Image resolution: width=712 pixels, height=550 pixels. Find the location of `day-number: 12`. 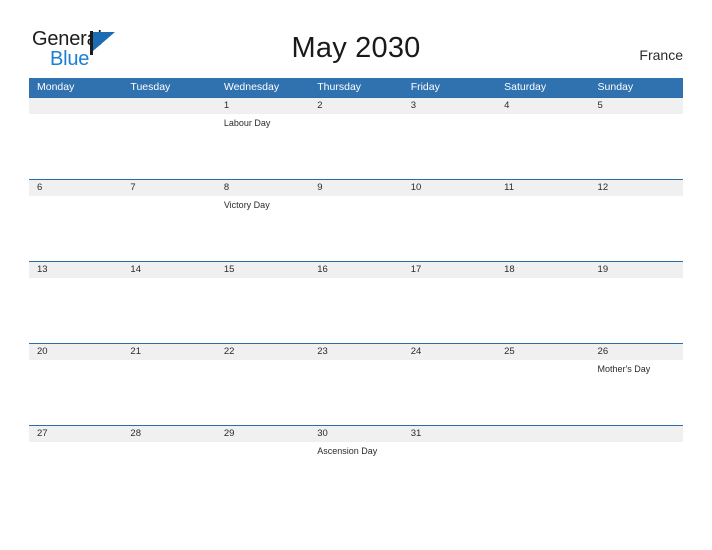

day-number: 12 is located at coordinates (636, 188).